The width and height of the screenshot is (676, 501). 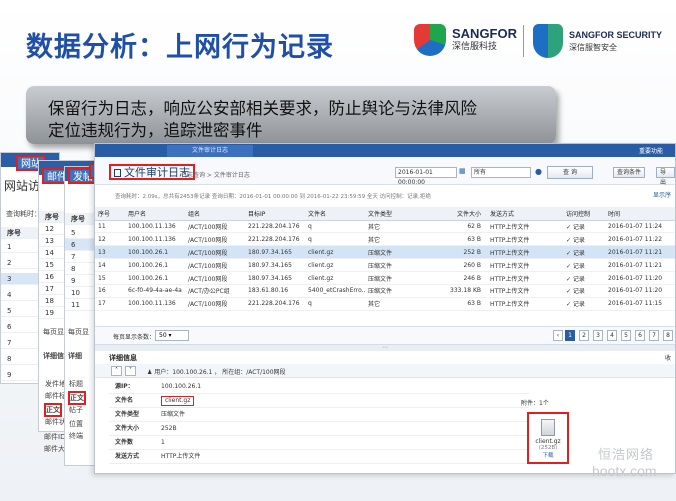 What do you see at coordinates (612, 335) in the screenshot?
I see `page-number: 4` at bounding box center [612, 335].